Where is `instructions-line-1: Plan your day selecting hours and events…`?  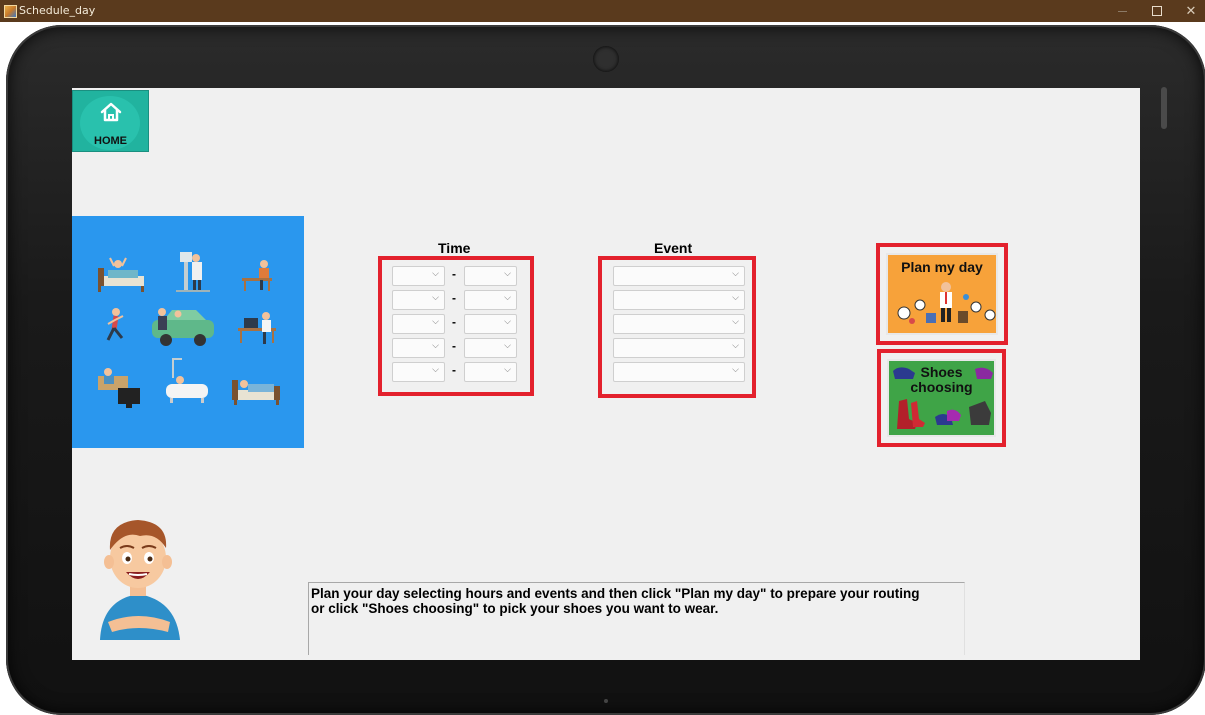 instructions-line-1: Plan your day selecting hours and events… is located at coordinates (615, 593).